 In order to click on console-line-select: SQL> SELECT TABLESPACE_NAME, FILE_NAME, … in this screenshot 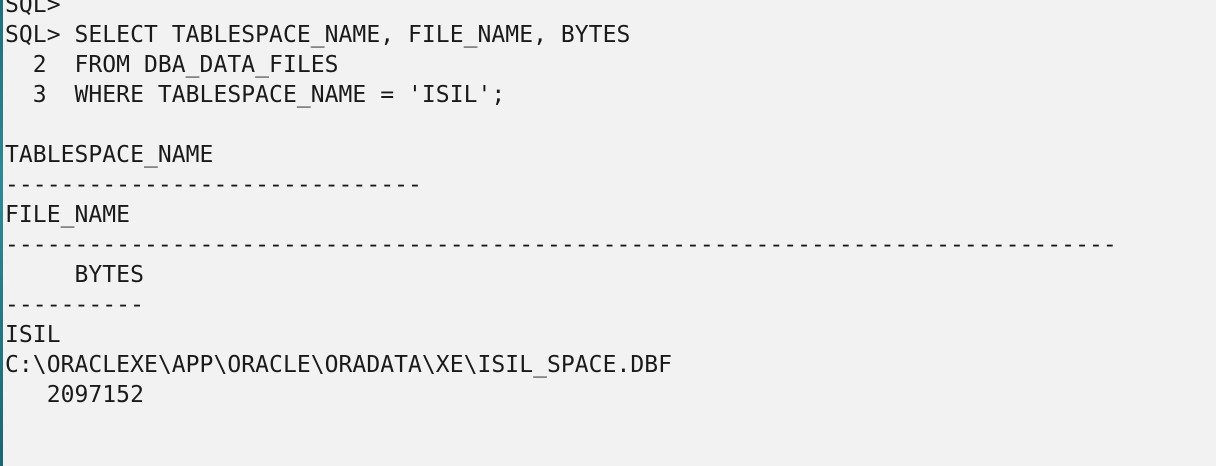, I will do `click(318, 35)`.